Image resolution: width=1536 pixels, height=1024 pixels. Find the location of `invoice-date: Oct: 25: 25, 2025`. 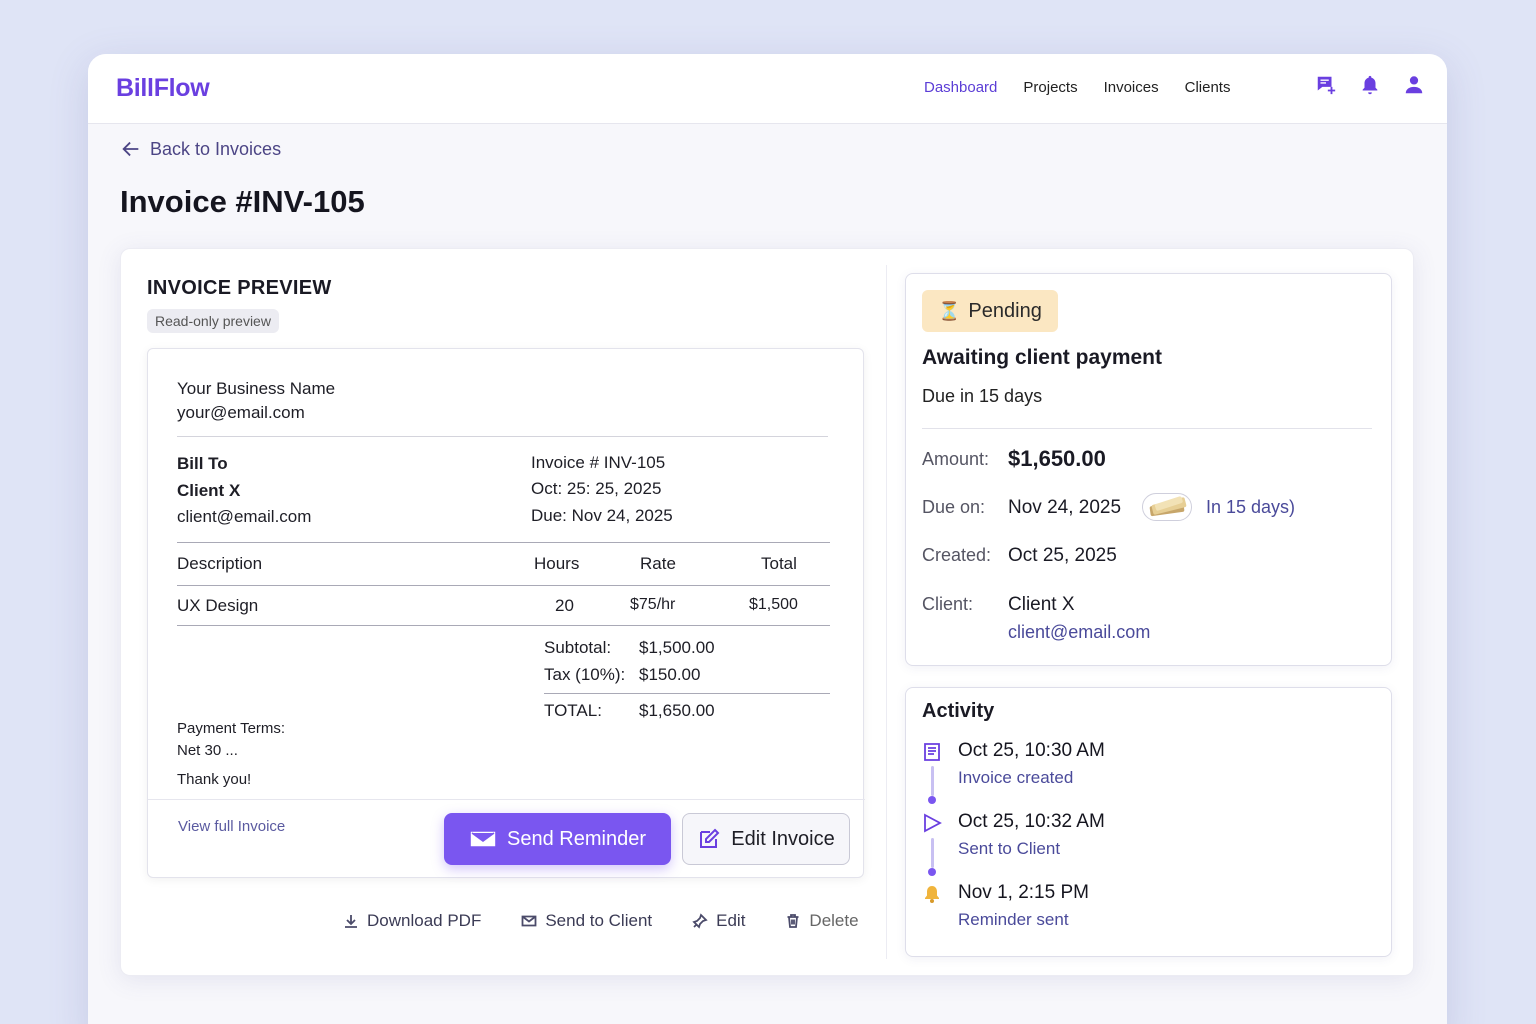

invoice-date: Oct: 25: 25, 2025 is located at coordinates (596, 488).